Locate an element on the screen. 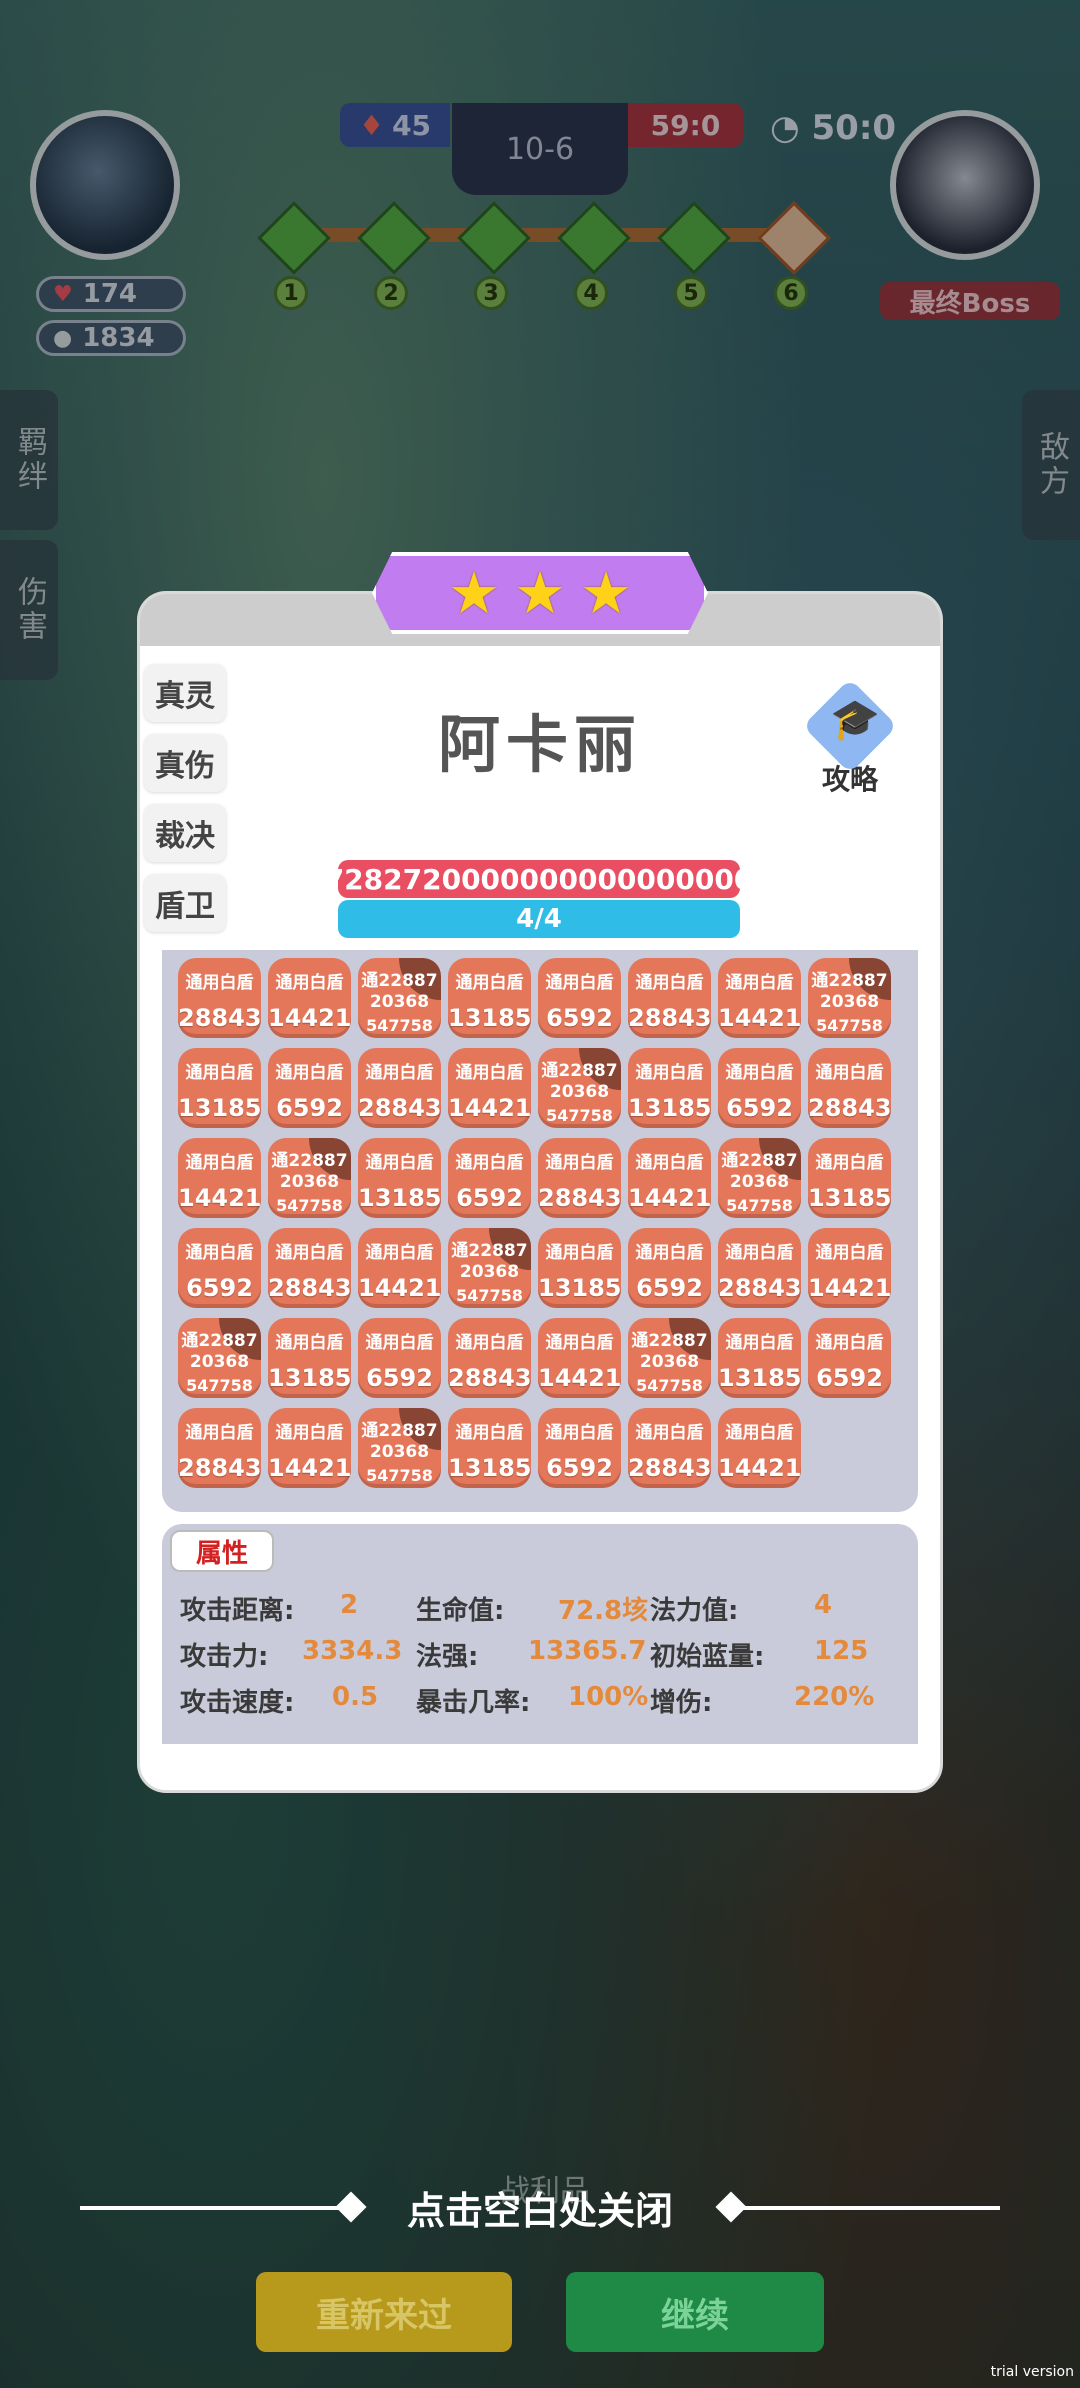 This screenshot has height=2388, width=1080. continue-button: 继续 is located at coordinates (695, 2312).